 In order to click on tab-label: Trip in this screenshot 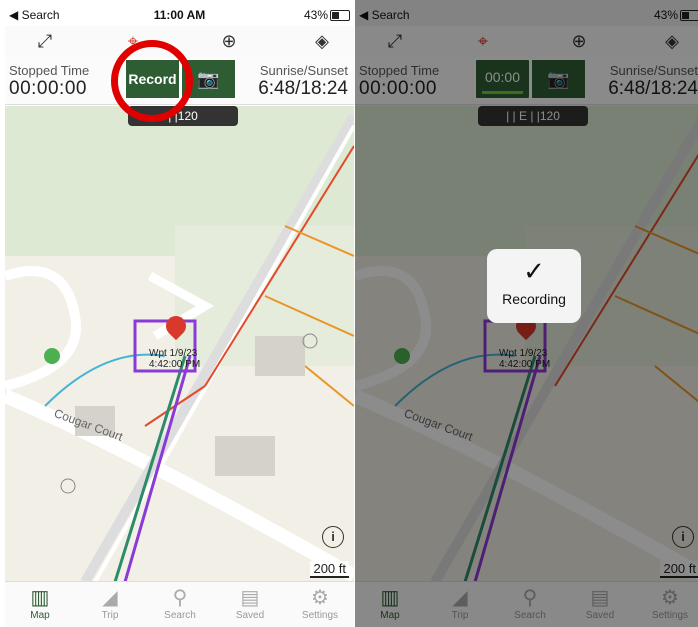, I will do `click(110, 615)`.